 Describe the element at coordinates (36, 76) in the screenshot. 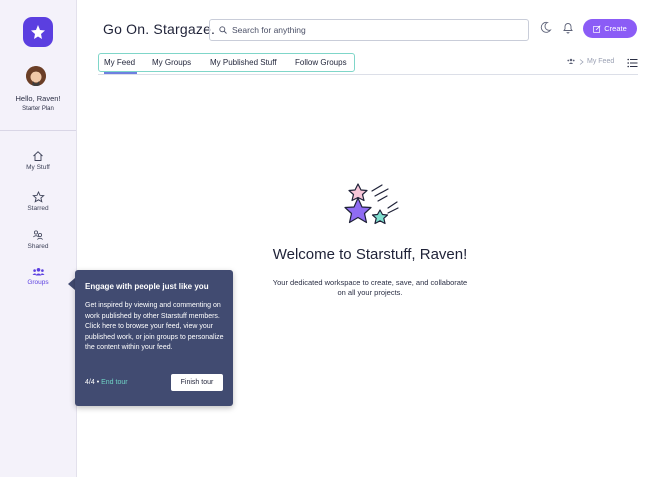

I see `avatar` at that location.